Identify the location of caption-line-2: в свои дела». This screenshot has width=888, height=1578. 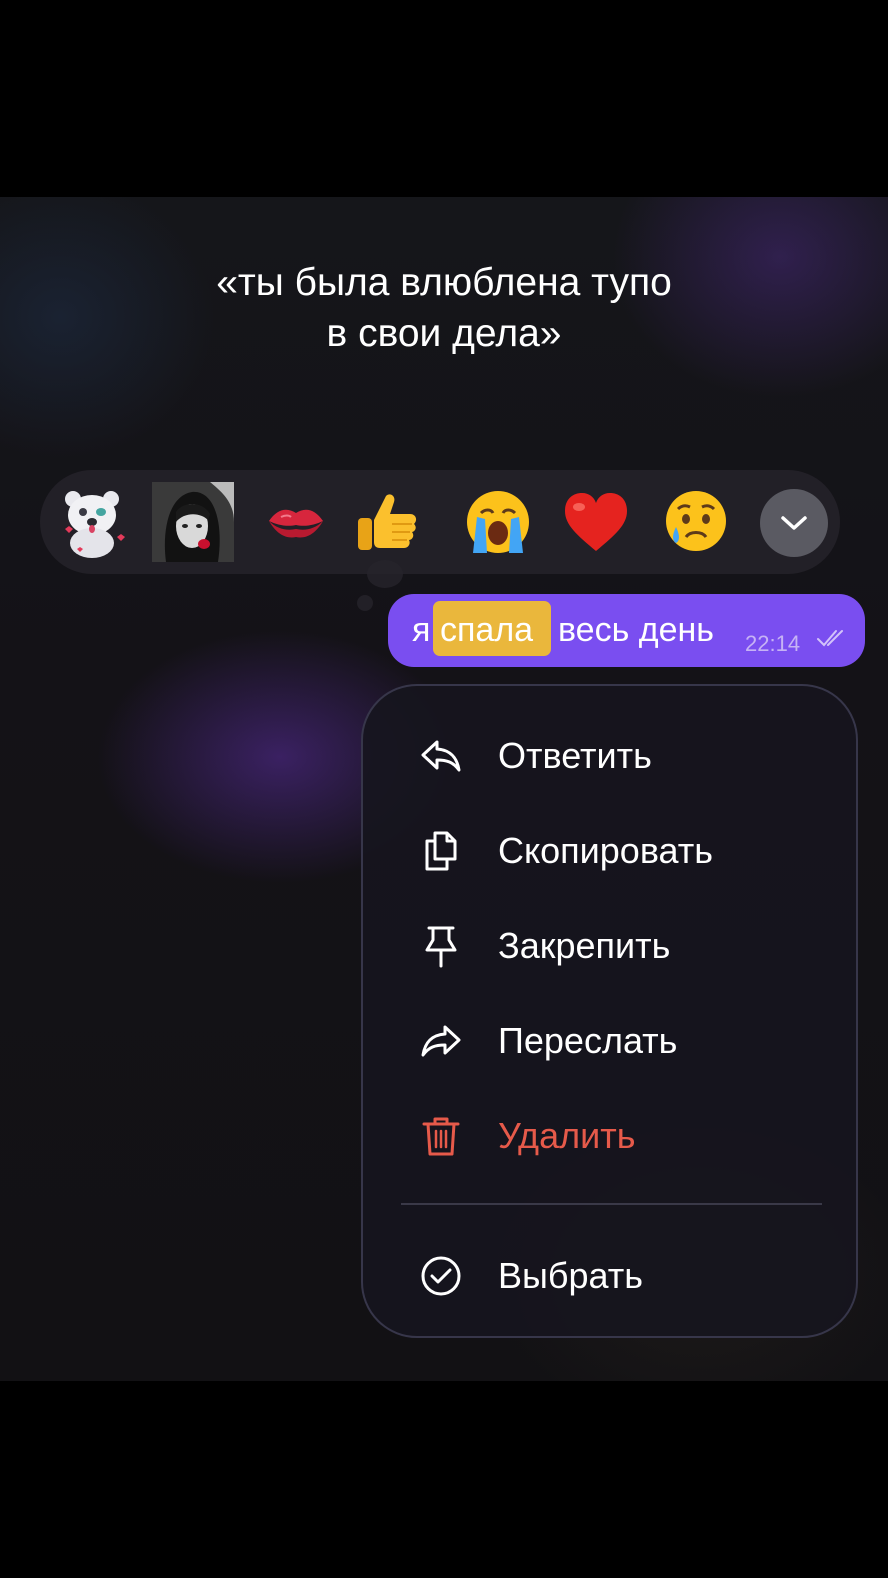
(444, 333).